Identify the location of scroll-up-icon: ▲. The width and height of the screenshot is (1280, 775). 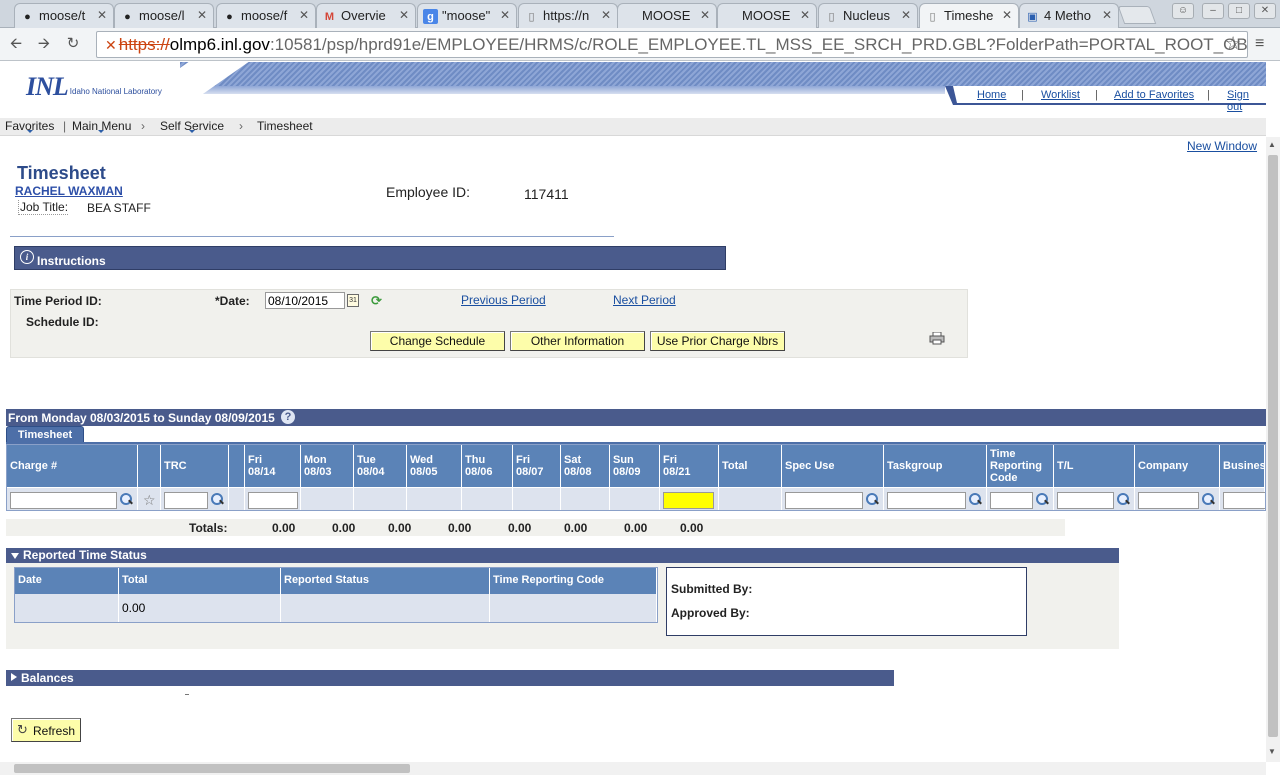
(1272, 144).